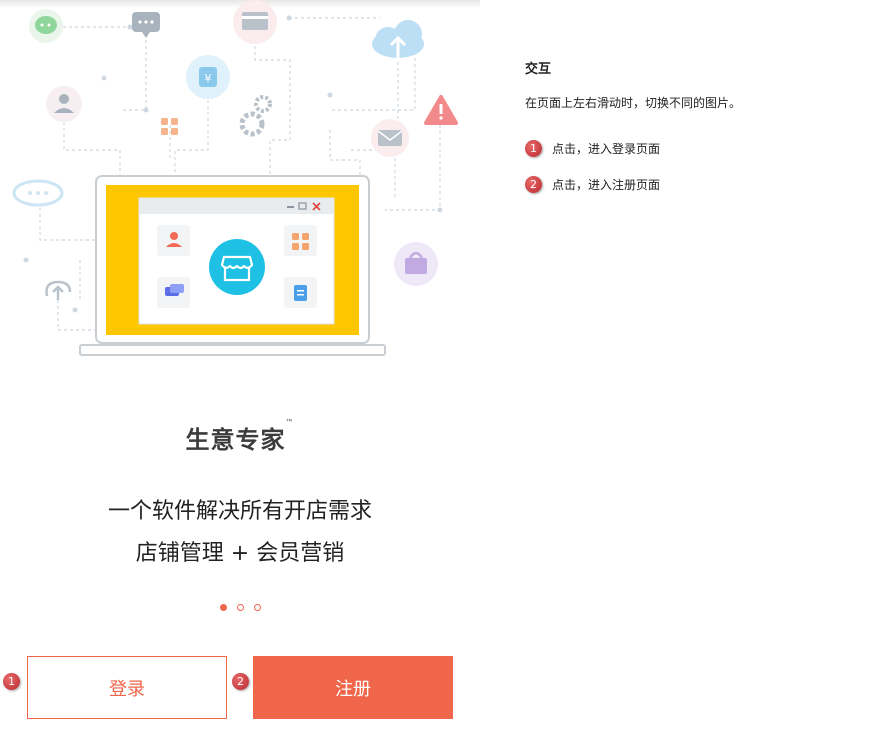 The height and width of the screenshot is (750, 885). Describe the element at coordinates (533, 184) in the screenshot. I see `note-marker-2: 2` at that location.